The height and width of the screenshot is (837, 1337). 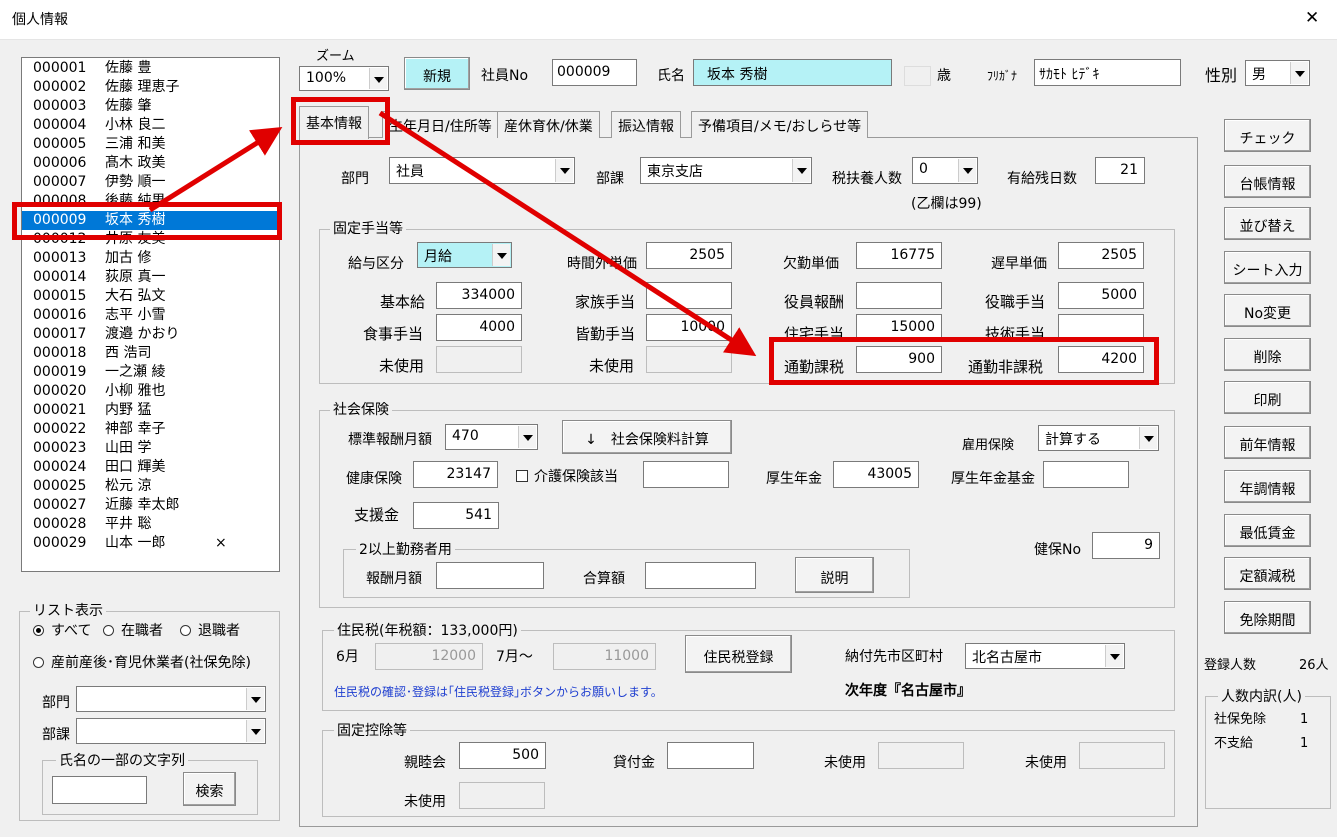 What do you see at coordinates (215, 170) in the screenshot?
I see `arrow-to-tab` at bounding box center [215, 170].